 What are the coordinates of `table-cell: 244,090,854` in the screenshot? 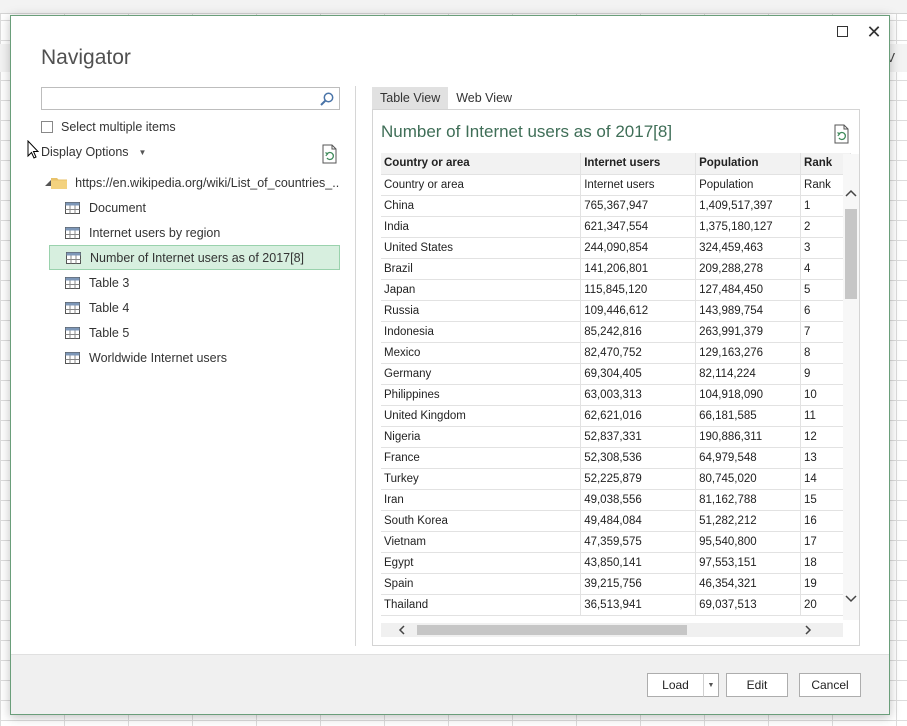 It's located at (638, 248).